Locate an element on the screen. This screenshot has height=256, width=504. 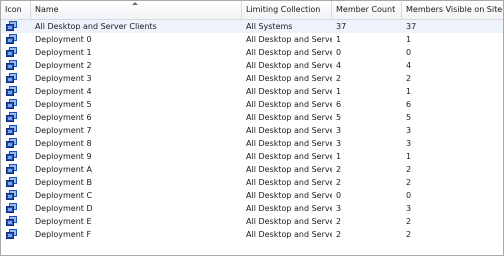
table-row: Deployment 4 All Desktop and Server... 1 1 is located at coordinates (252, 91).